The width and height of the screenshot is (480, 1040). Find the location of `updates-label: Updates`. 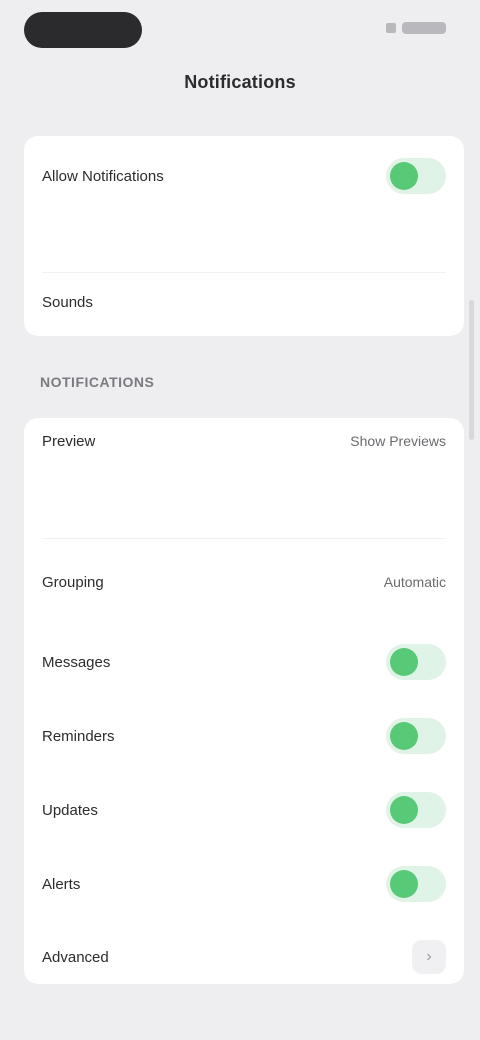

updates-label: Updates is located at coordinates (70, 810).